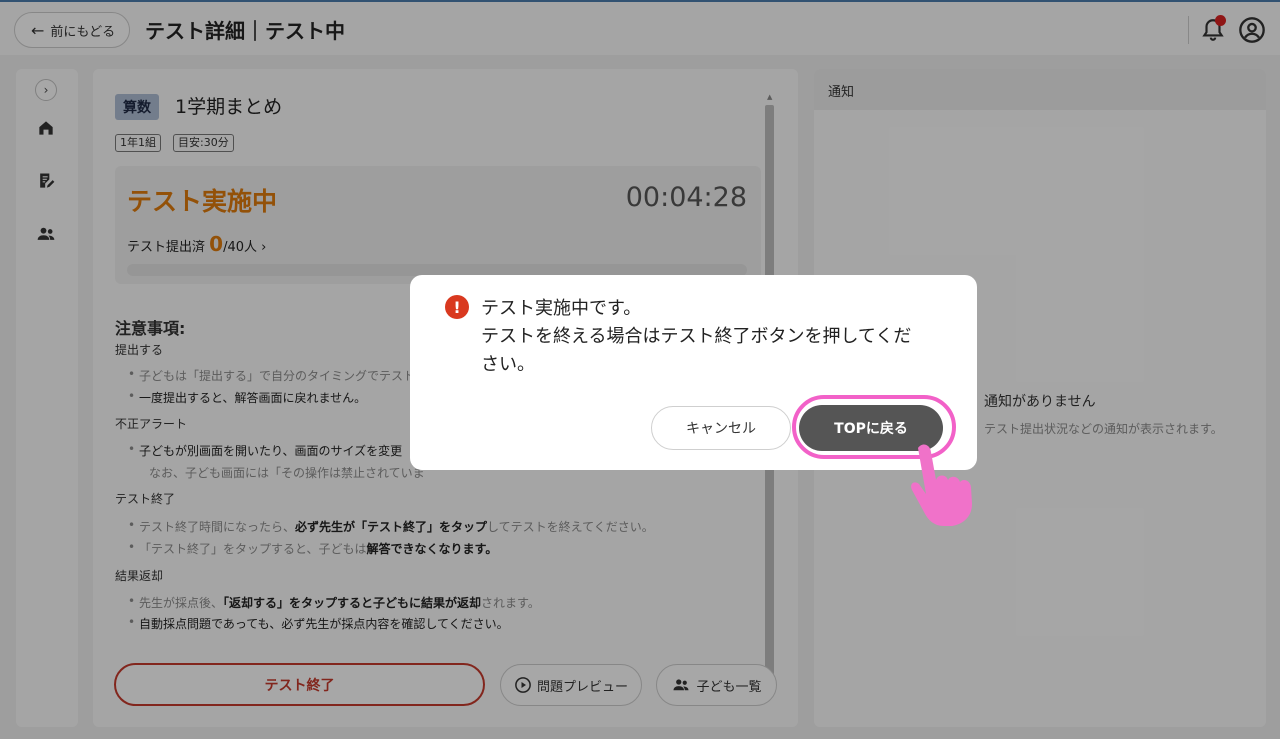 The width and height of the screenshot is (1280, 739). Describe the element at coordinates (457, 307) in the screenshot. I see `warning-icon: !` at that location.